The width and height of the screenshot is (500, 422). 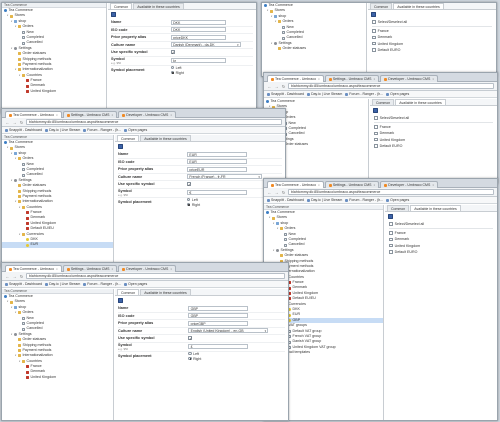 What do you see at coordinates (216, 192) in the screenshot?
I see `symbol-input: €` at bounding box center [216, 192].